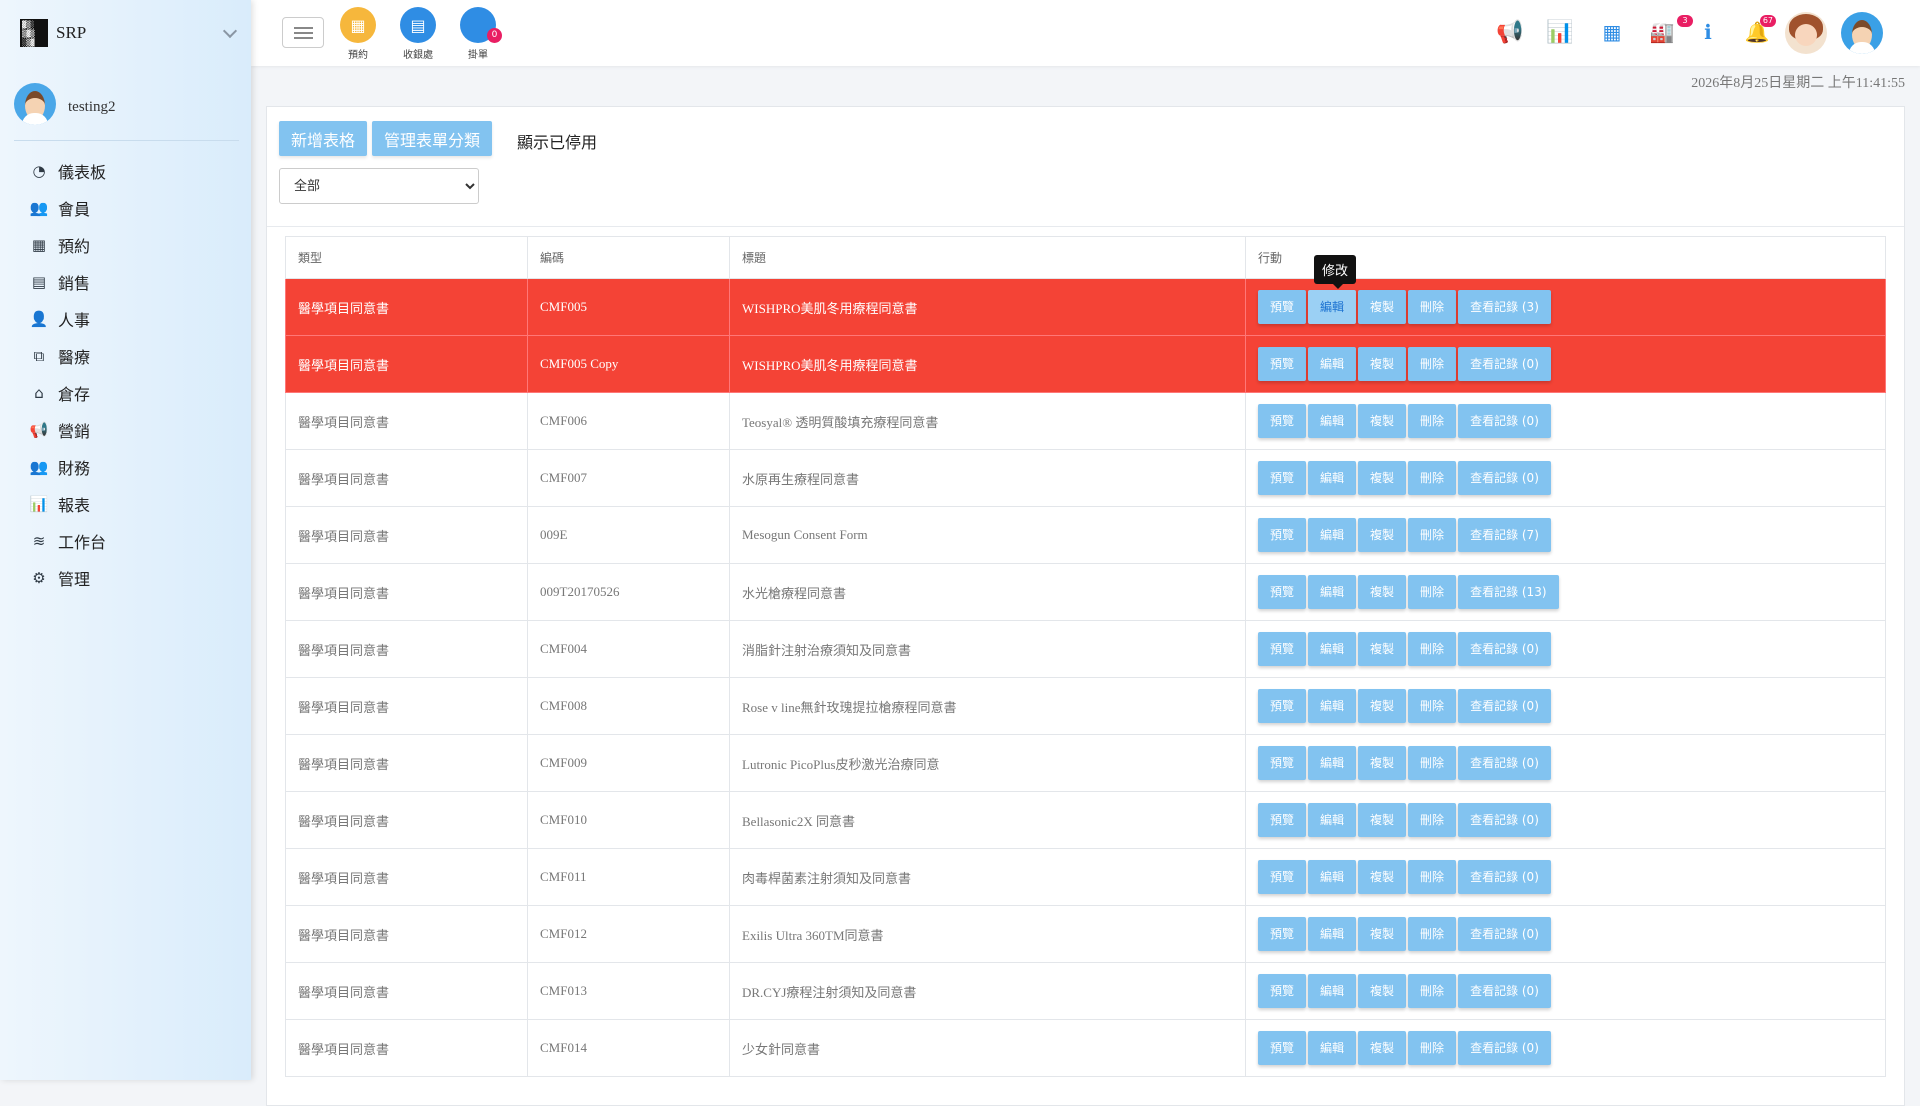 Image resolution: width=1920 pixels, height=1106 pixels. What do you see at coordinates (125, 207) in the screenshot?
I see `sidebar-item-1: 👥 會員` at bounding box center [125, 207].